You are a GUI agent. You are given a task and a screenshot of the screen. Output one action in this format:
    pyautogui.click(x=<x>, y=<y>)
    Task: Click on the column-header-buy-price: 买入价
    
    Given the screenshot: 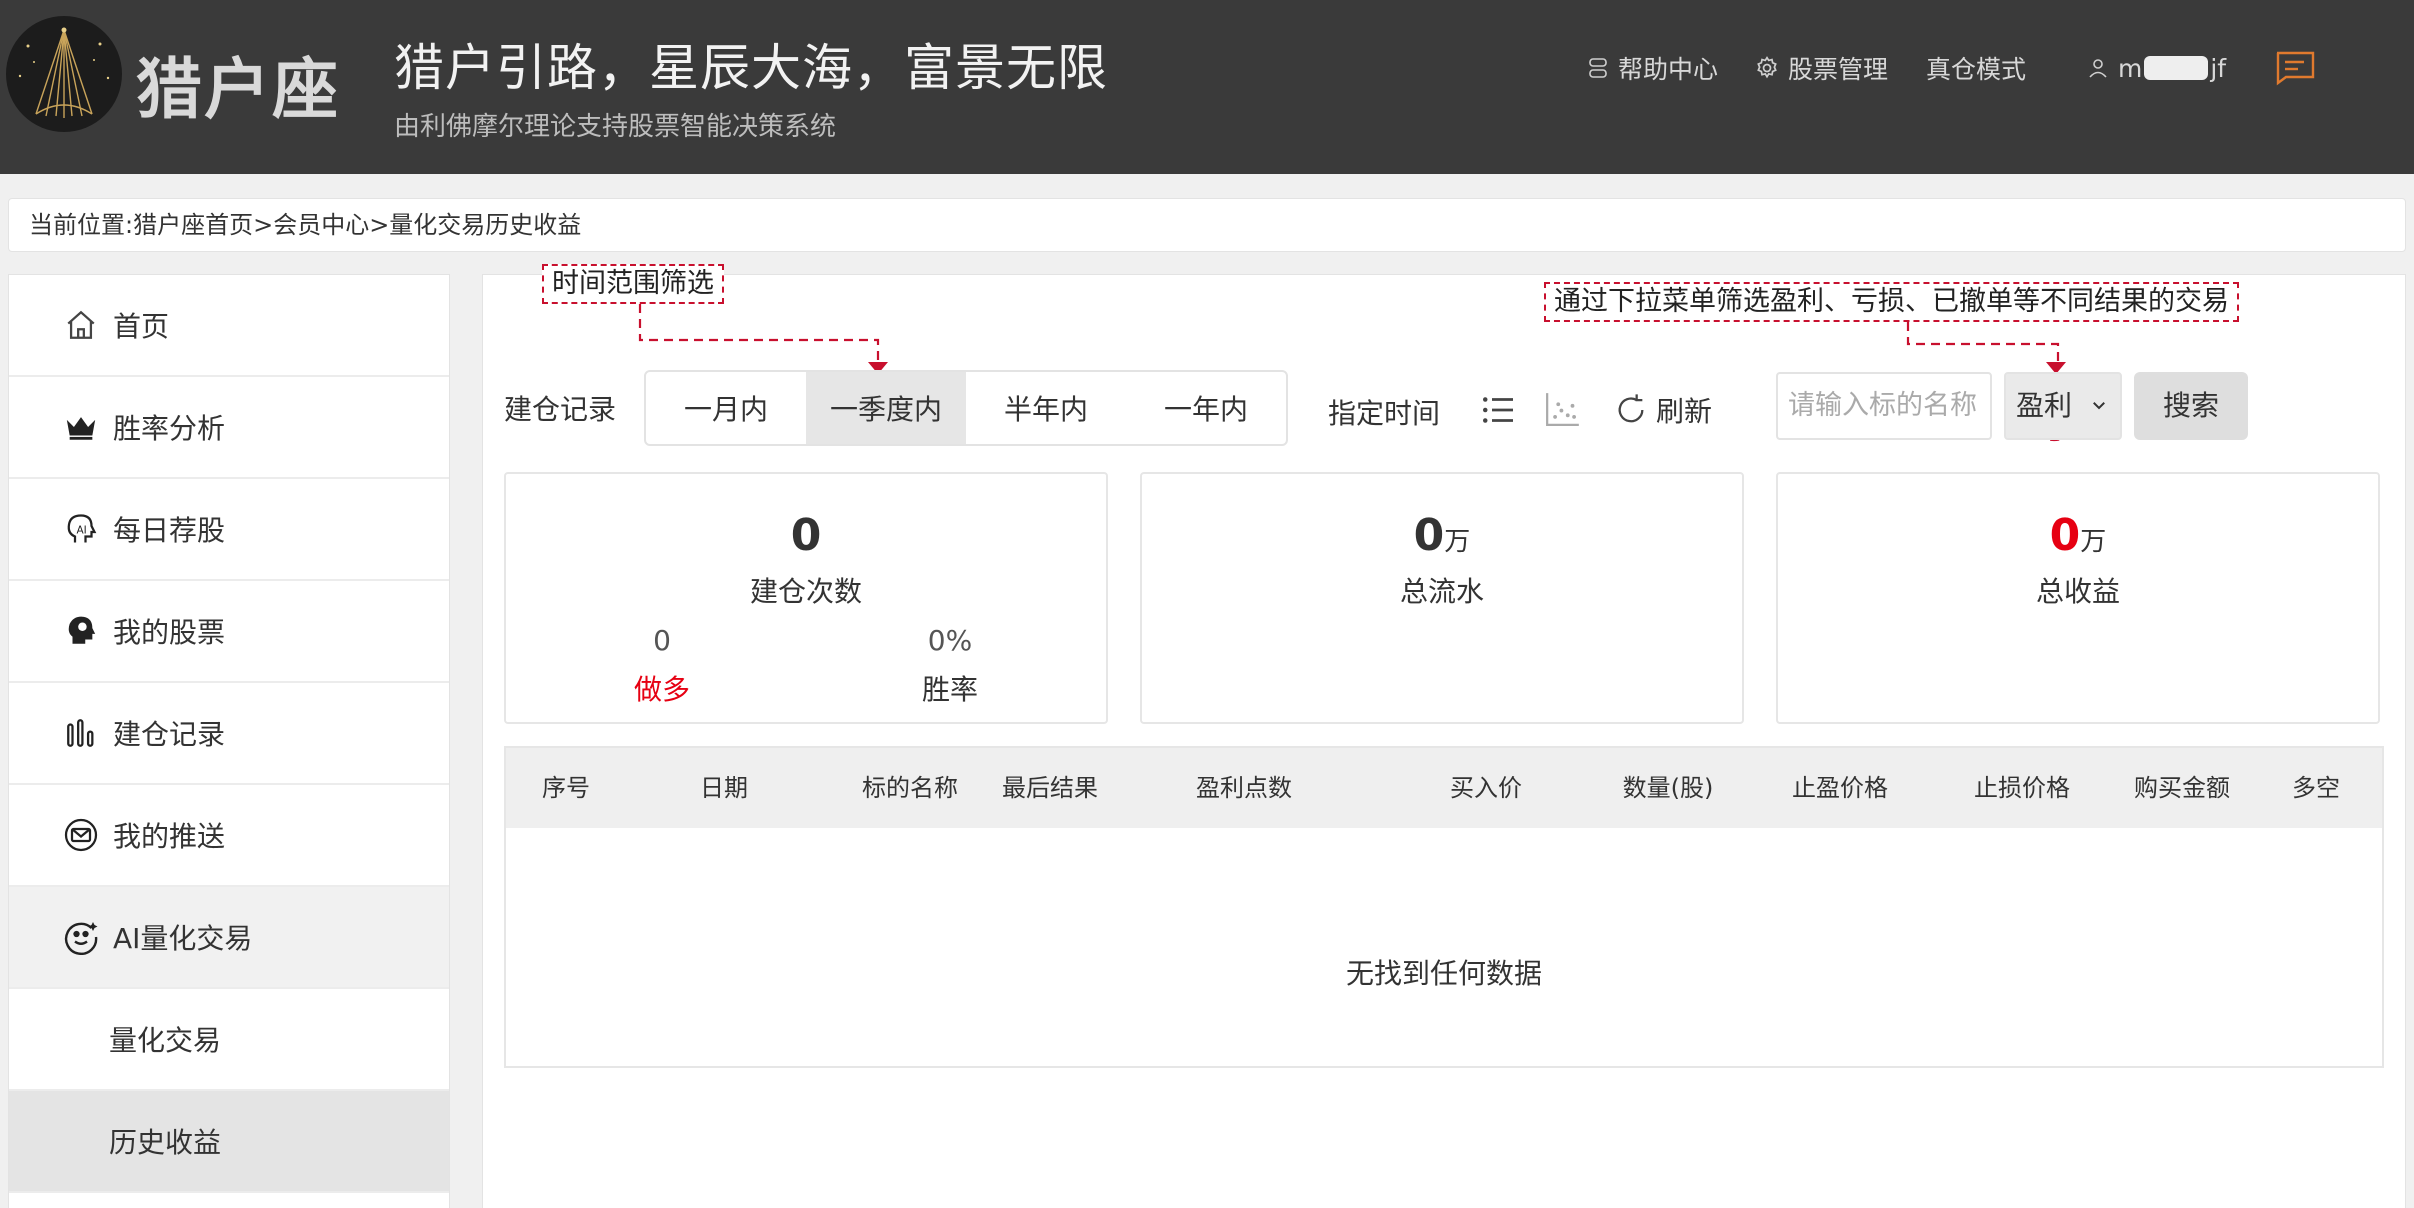 What is the action you would take?
    pyautogui.click(x=1486, y=788)
    